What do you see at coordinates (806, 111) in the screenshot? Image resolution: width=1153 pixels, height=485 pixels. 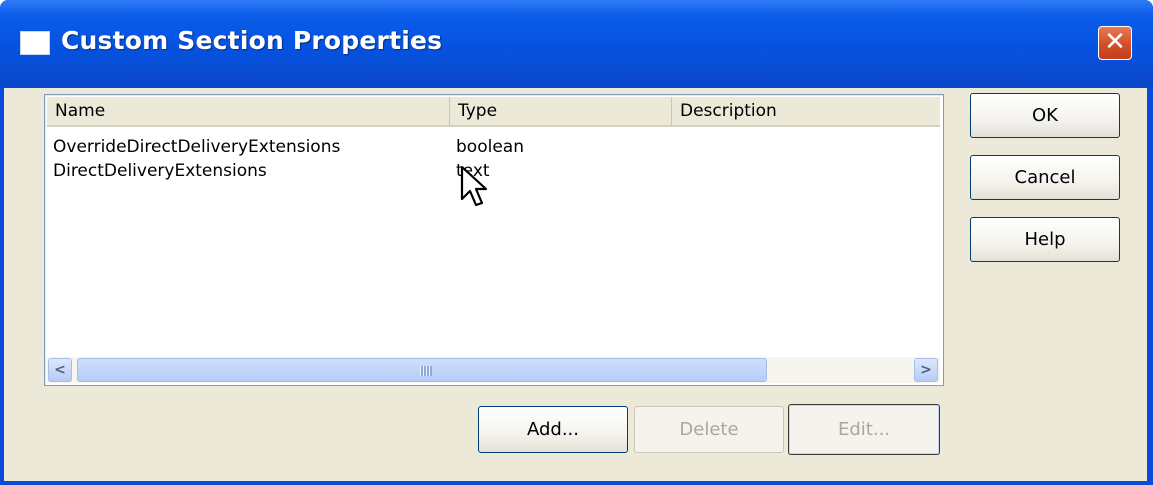 I see `column-header-description: Description` at bounding box center [806, 111].